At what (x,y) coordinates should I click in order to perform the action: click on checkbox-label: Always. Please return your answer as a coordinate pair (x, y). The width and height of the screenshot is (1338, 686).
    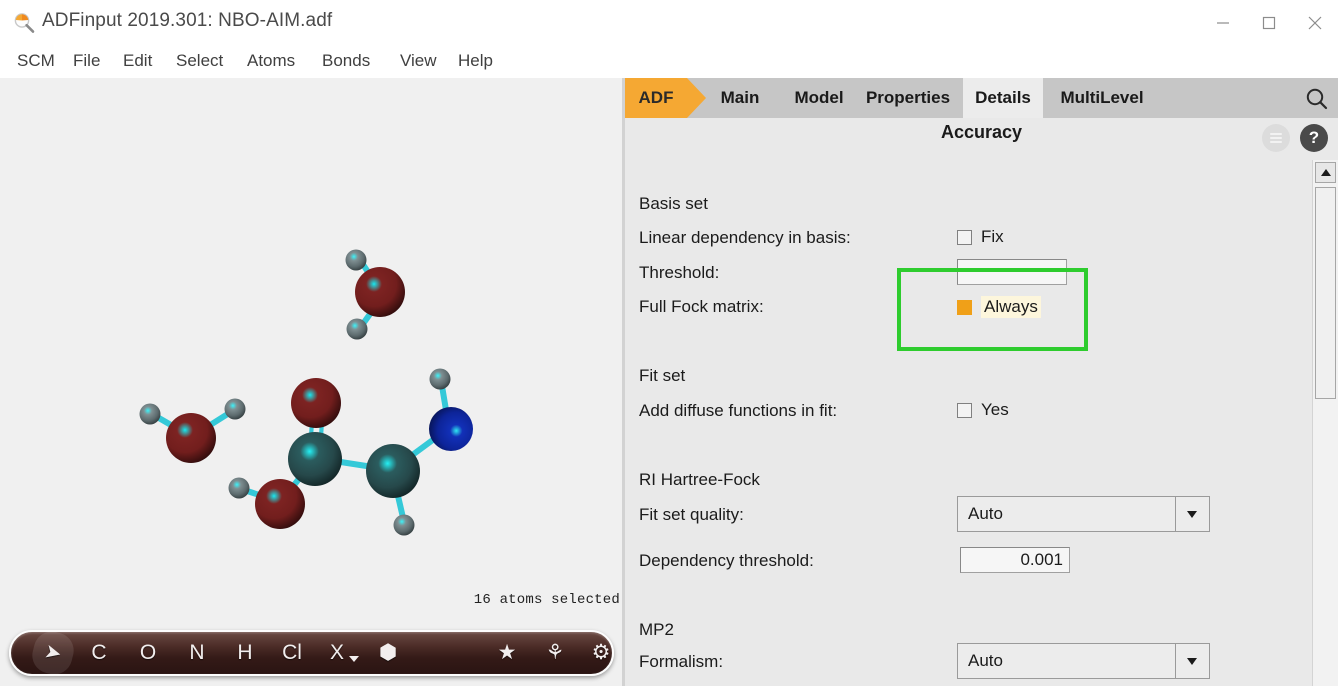
    Looking at the image, I should click on (1011, 307).